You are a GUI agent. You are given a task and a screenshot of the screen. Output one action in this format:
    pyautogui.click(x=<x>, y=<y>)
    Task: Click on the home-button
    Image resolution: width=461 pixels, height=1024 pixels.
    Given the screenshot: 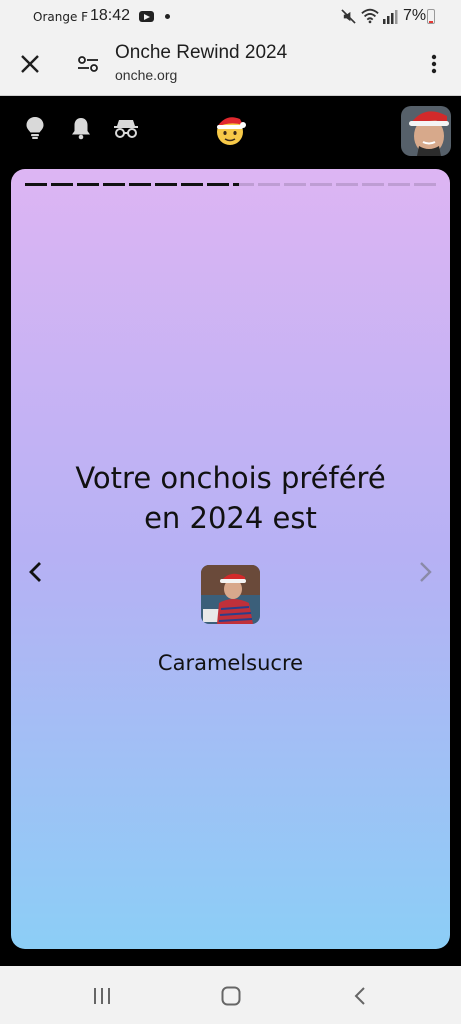 What is the action you would take?
    pyautogui.click(x=231, y=996)
    